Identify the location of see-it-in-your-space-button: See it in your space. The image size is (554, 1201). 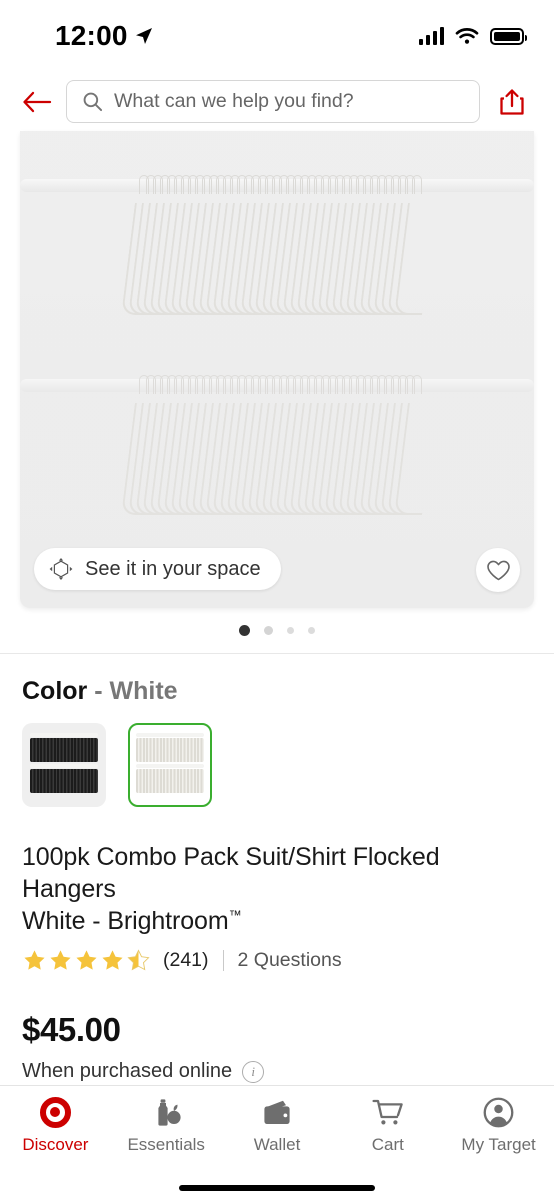
(157, 569).